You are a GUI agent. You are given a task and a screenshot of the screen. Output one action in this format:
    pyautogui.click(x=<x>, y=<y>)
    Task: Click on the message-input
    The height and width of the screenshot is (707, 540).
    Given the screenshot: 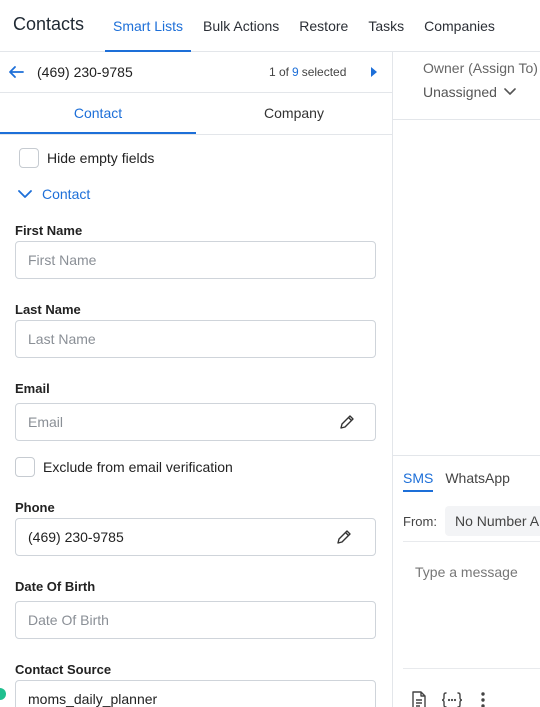 What is the action you would take?
    pyautogui.click(x=471, y=611)
    